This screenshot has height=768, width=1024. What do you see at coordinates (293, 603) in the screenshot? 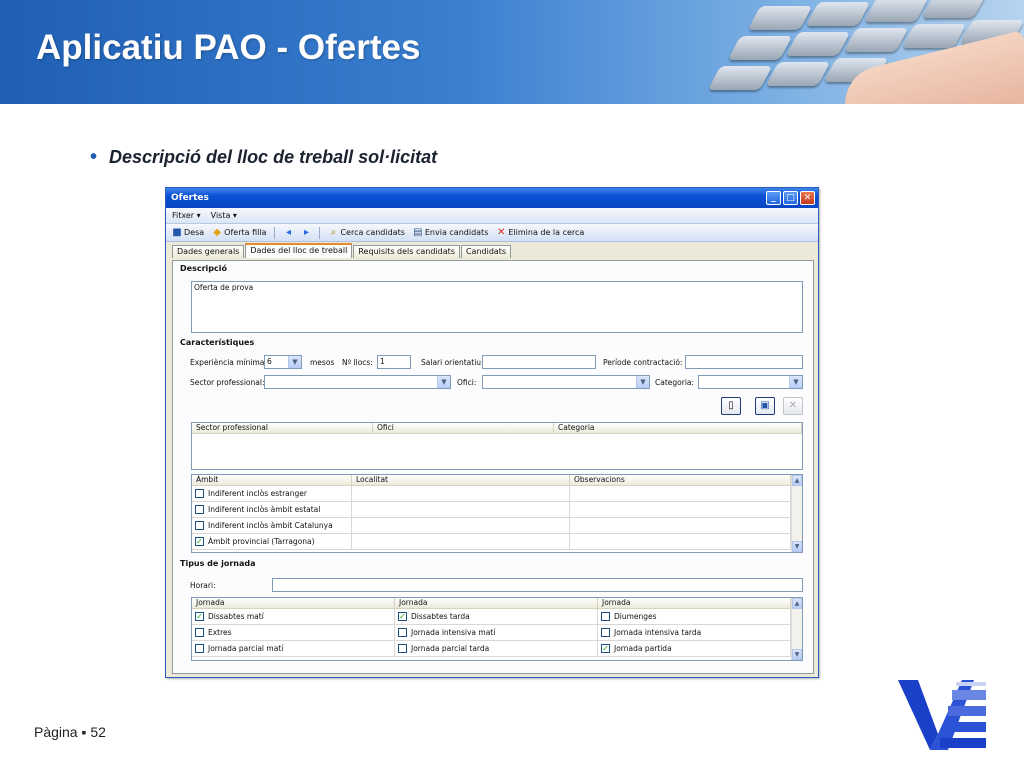
I see `col-jornada-1: Jornada` at bounding box center [293, 603].